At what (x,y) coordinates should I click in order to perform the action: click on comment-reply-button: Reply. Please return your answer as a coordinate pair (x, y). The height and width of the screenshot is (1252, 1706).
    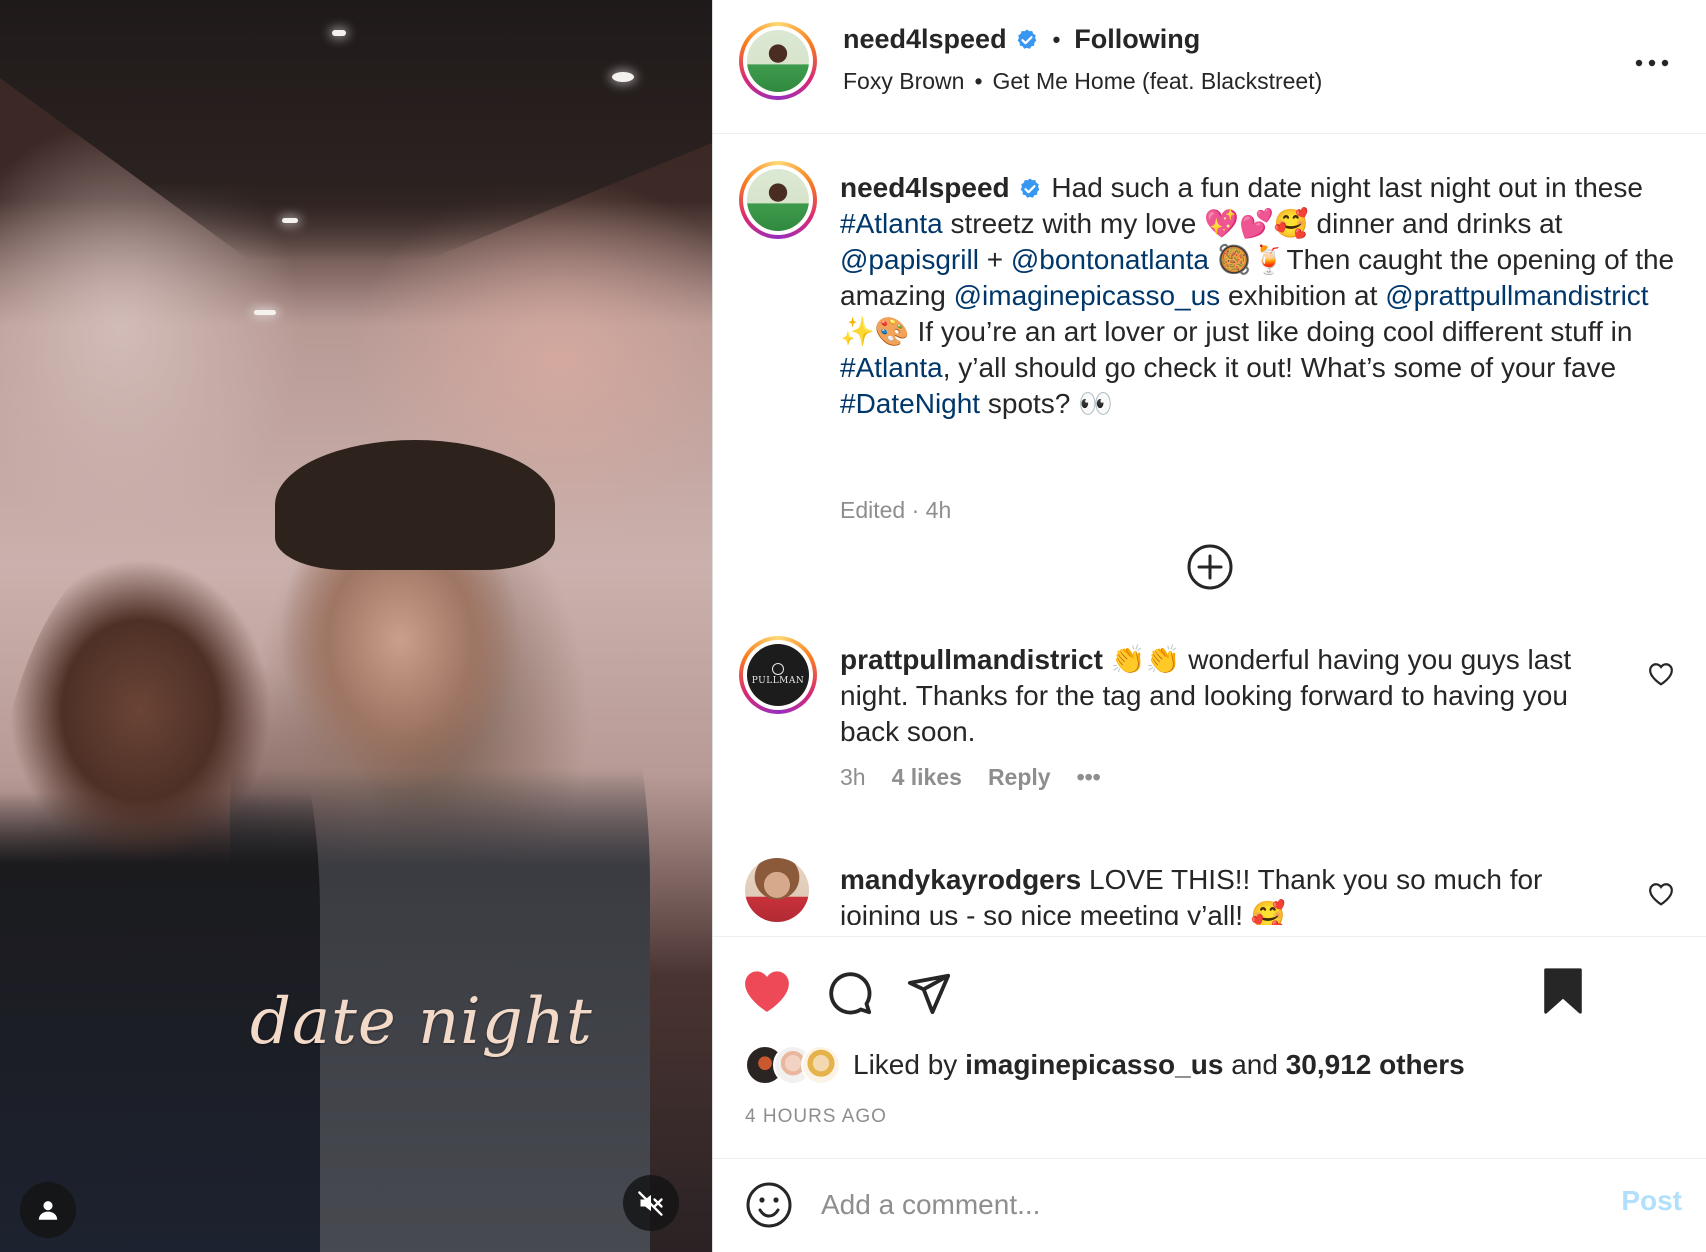
    Looking at the image, I should click on (1019, 777).